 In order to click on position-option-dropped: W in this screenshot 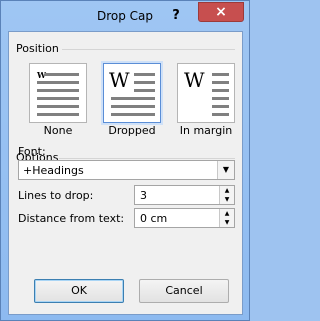, I will do `click(132, 93)`.